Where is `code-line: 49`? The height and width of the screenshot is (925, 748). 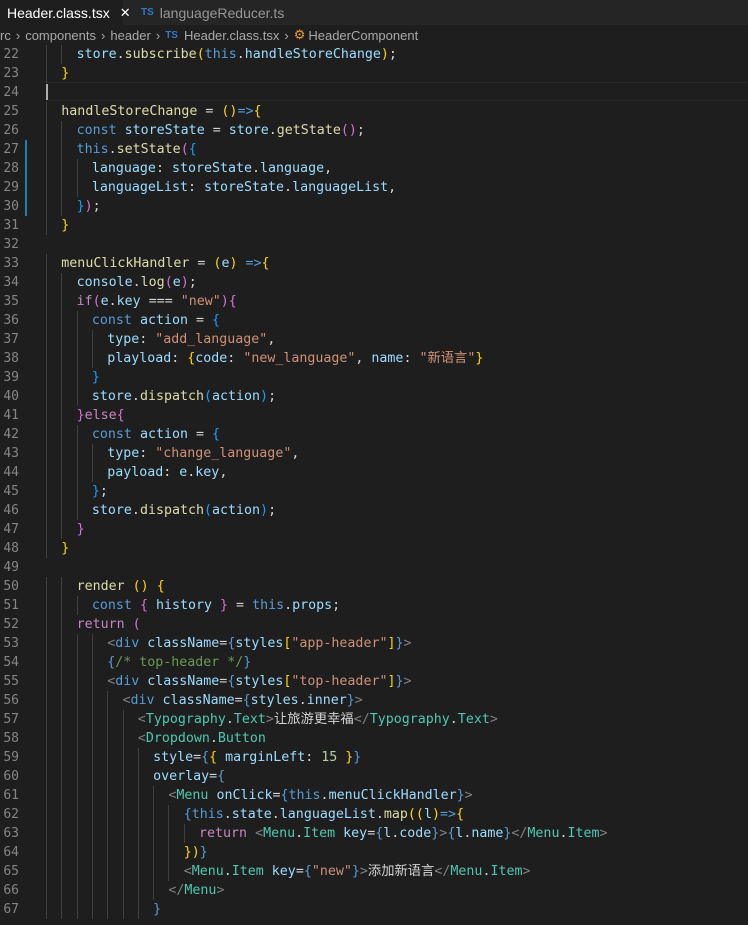 code-line: 49 is located at coordinates (374, 567).